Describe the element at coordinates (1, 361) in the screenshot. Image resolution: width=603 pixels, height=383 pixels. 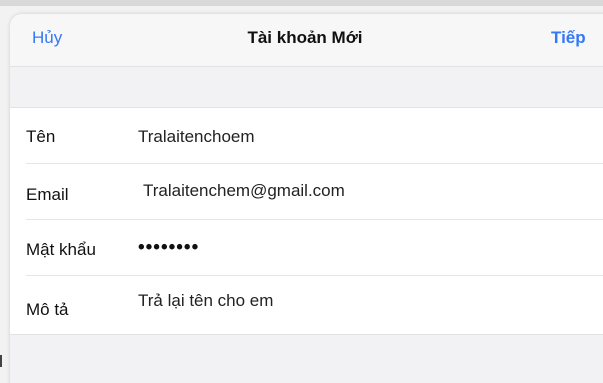
I see `background-mark` at that location.